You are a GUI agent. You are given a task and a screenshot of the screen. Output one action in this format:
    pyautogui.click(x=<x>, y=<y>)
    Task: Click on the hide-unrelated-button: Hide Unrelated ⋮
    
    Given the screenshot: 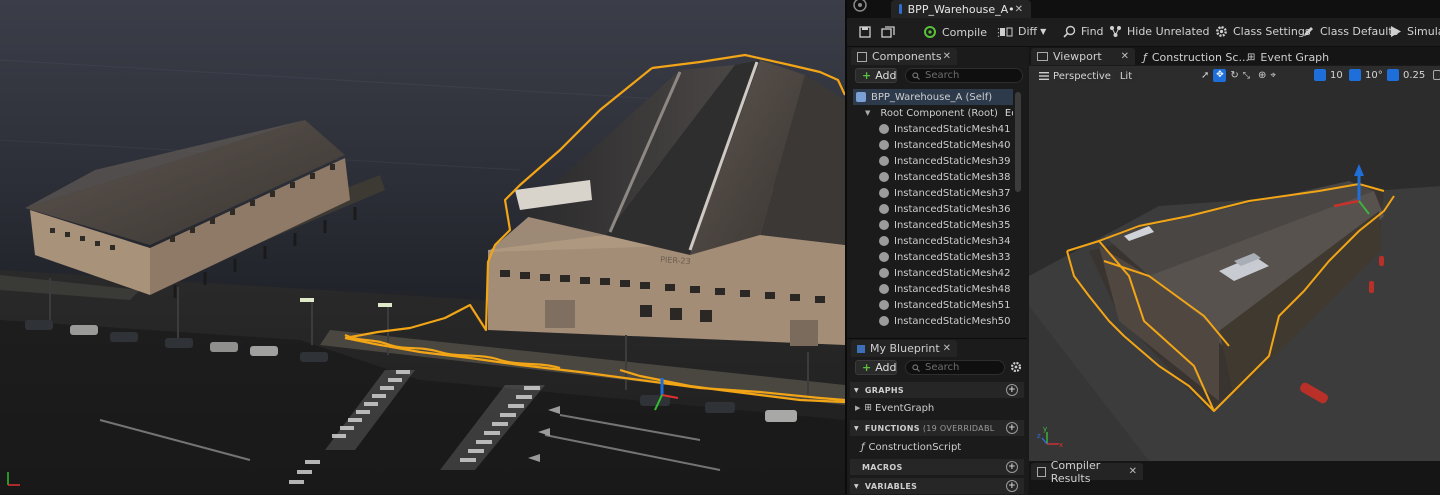 What is the action you would take?
    pyautogui.click(x=1168, y=31)
    